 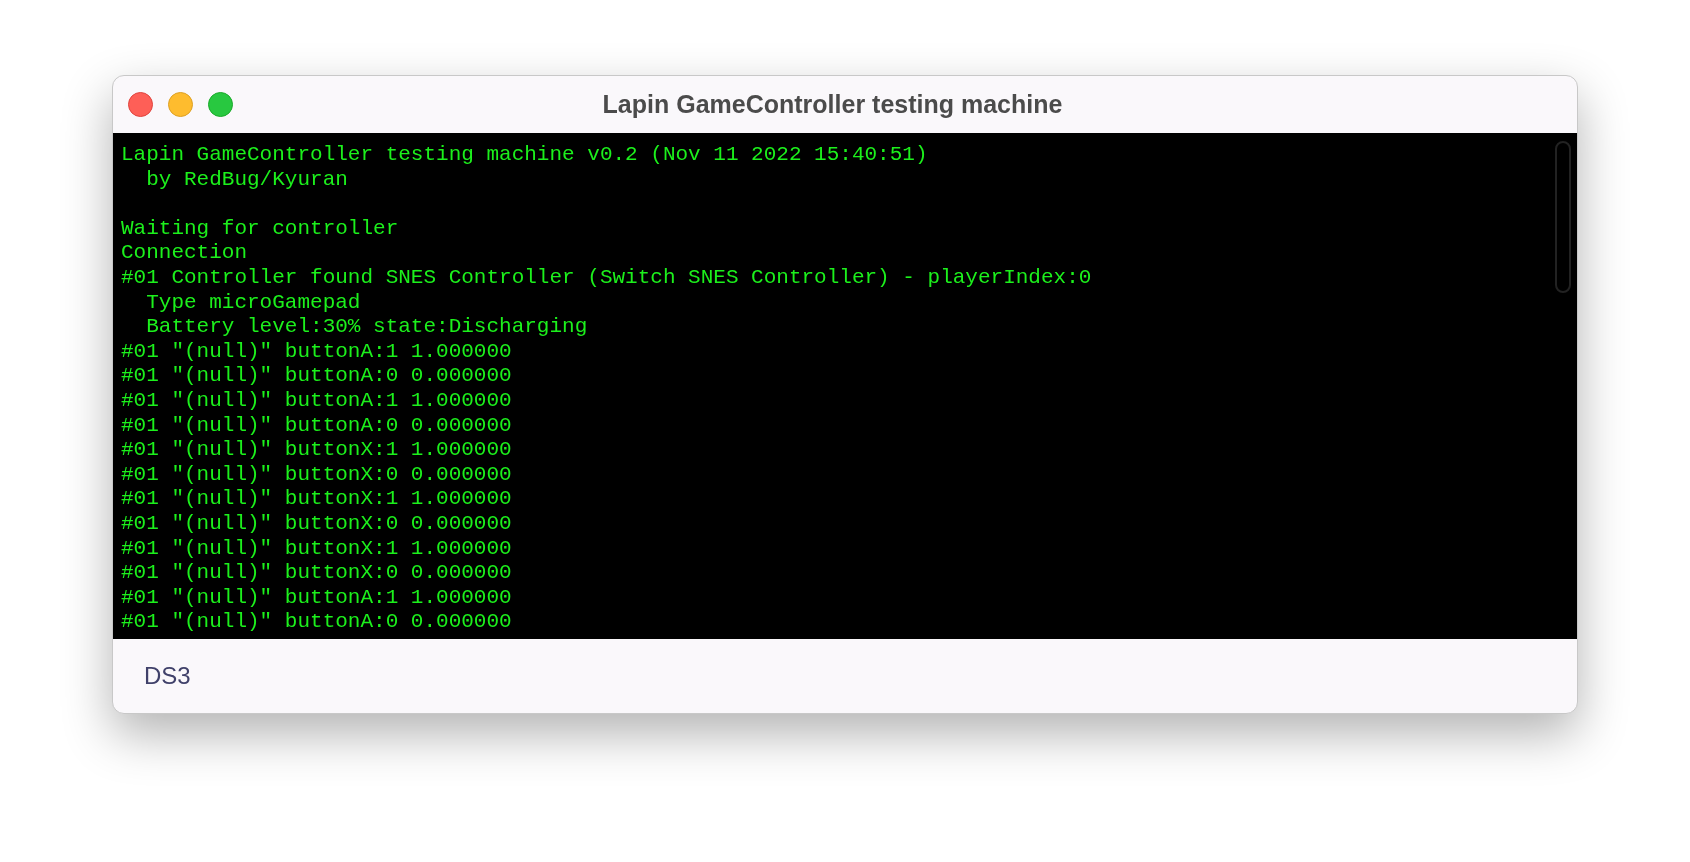 I want to click on console-line: #01 Controller found SNES Controller (Switch SNES Controller) - playerIndex:0, so click(x=606, y=278).